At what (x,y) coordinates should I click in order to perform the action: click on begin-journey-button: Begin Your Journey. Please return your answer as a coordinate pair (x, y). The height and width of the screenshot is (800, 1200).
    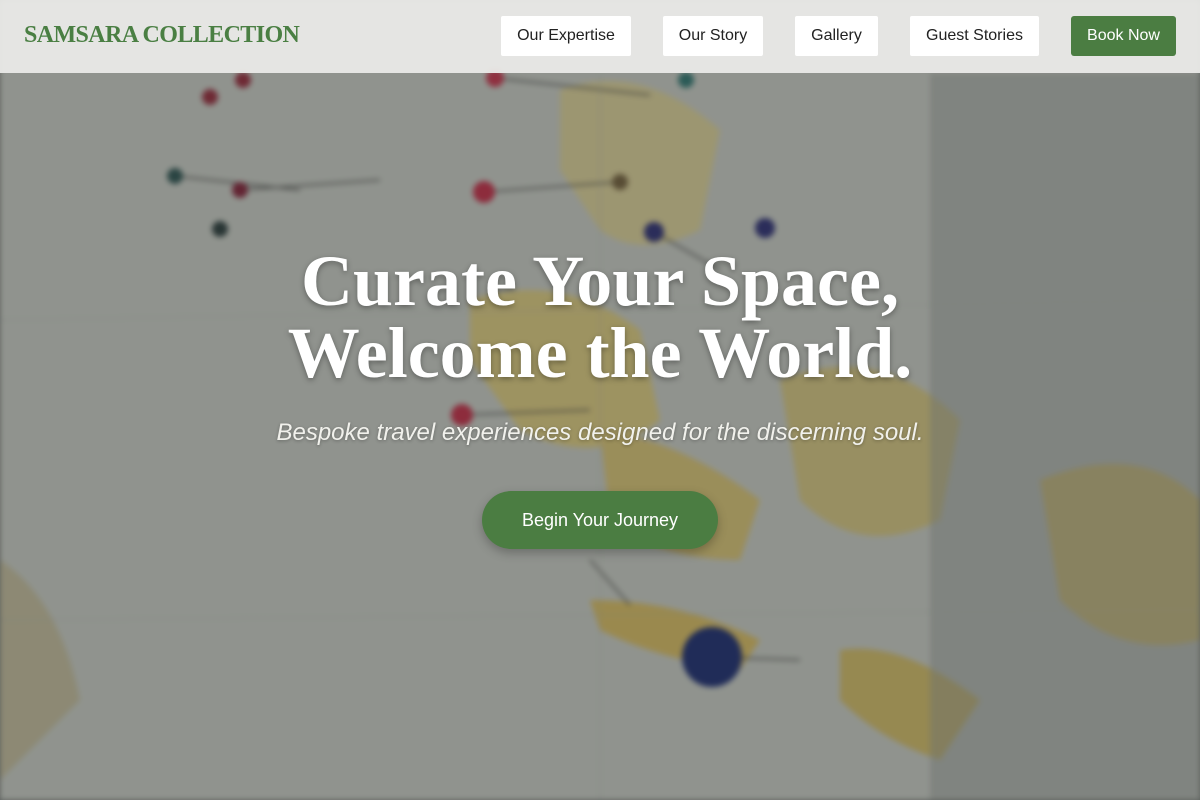
    Looking at the image, I should click on (600, 520).